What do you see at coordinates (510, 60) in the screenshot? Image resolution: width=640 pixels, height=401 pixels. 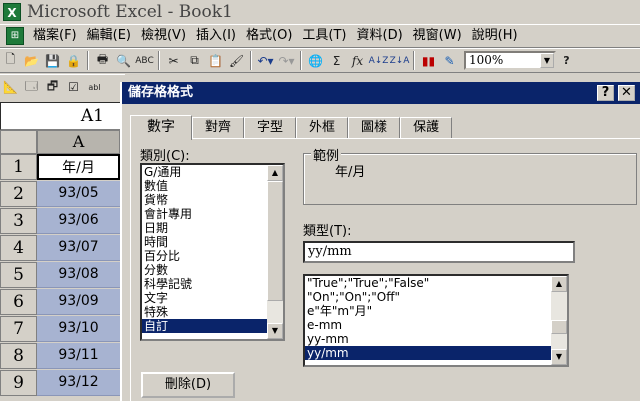 I see `zoom-select: 100% ▼` at bounding box center [510, 60].